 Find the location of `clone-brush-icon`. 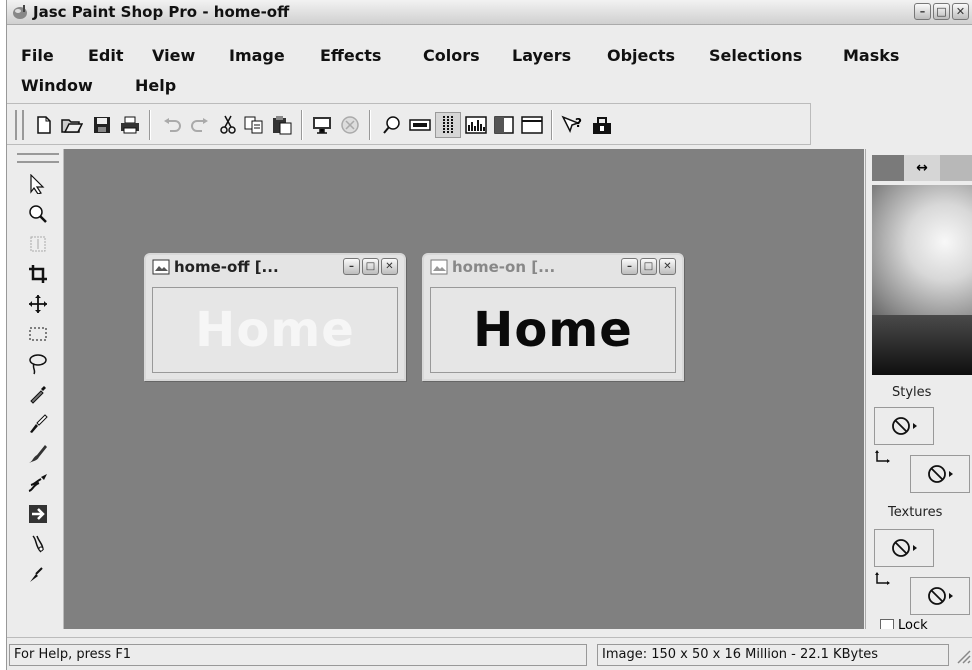

clone-brush-icon is located at coordinates (38, 454).